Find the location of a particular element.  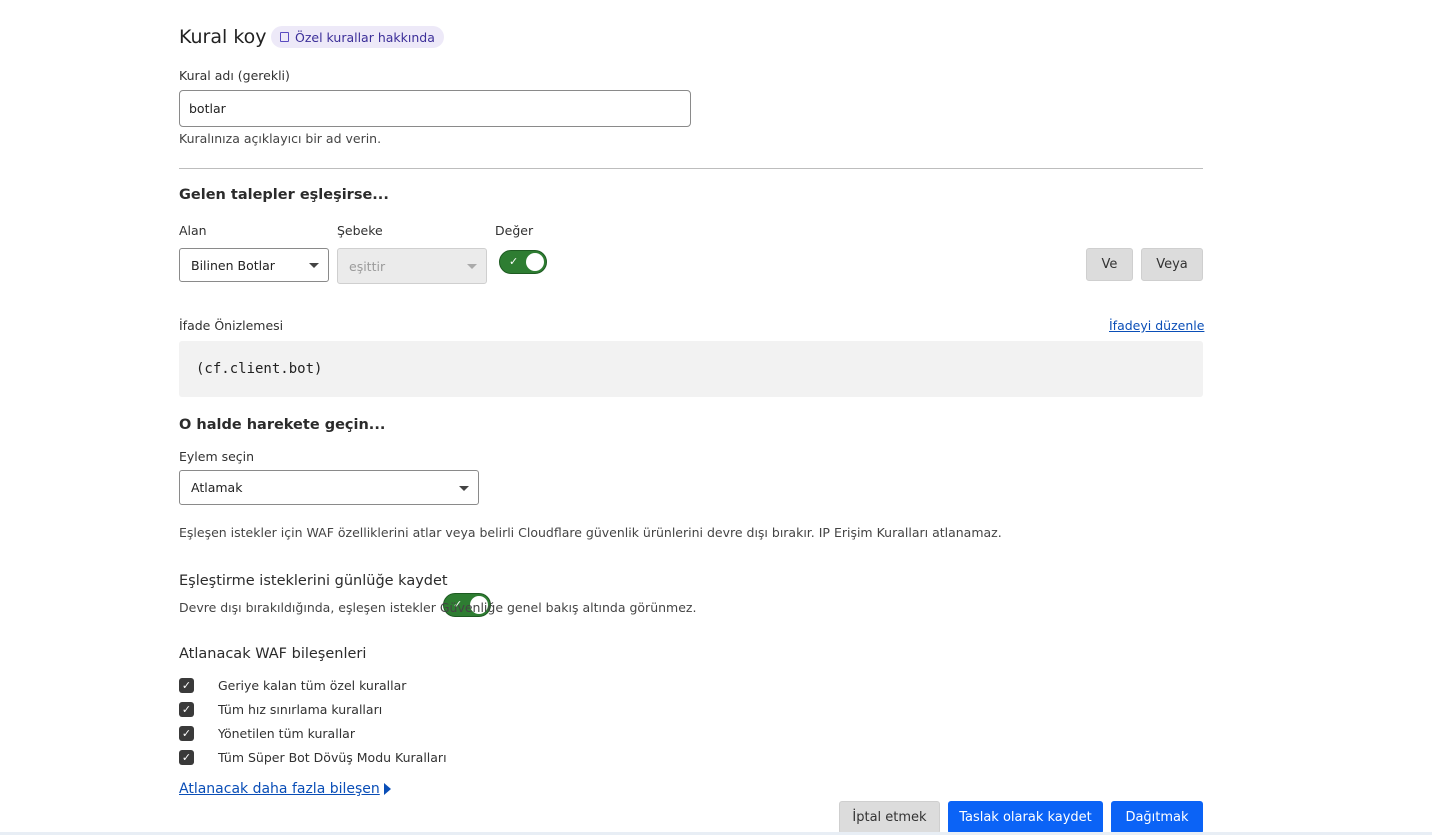

waf-component-item: ✓ Tüm Süper Bot Dövüş Modu Kuralları is located at coordinates (313, 757).